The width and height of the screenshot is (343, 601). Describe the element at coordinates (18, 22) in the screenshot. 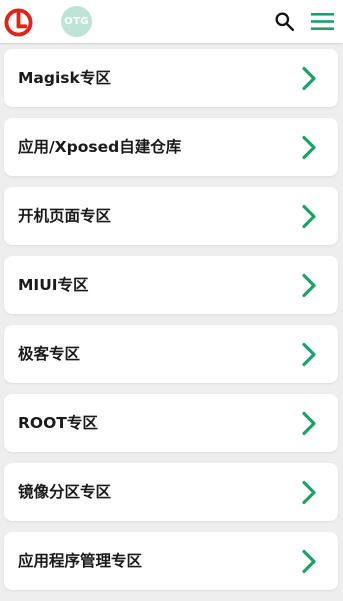

I see `logo-icon` at that location.